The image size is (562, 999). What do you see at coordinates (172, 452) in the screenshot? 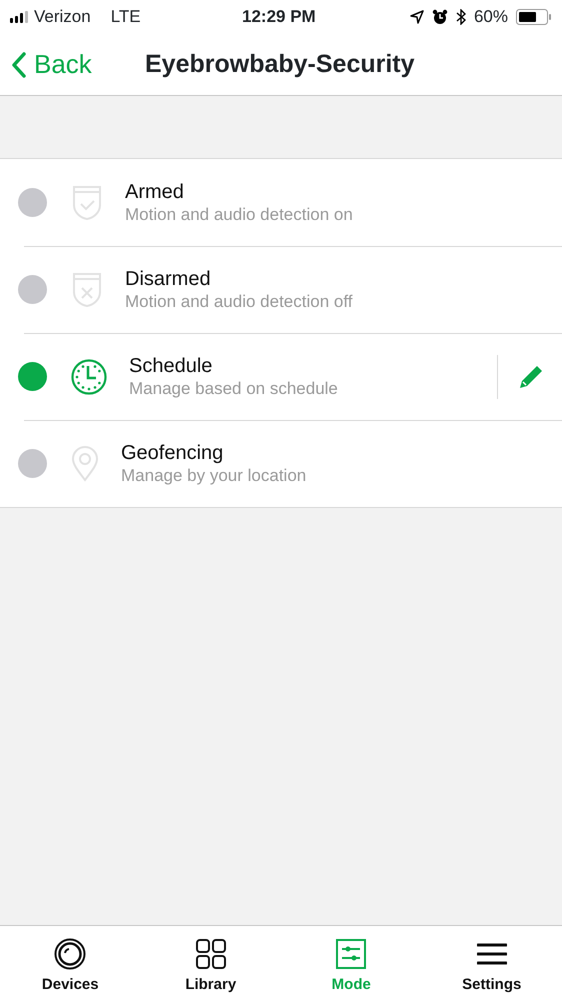
I see `mode-title: Geofencing` at bounding box center [172, 452].